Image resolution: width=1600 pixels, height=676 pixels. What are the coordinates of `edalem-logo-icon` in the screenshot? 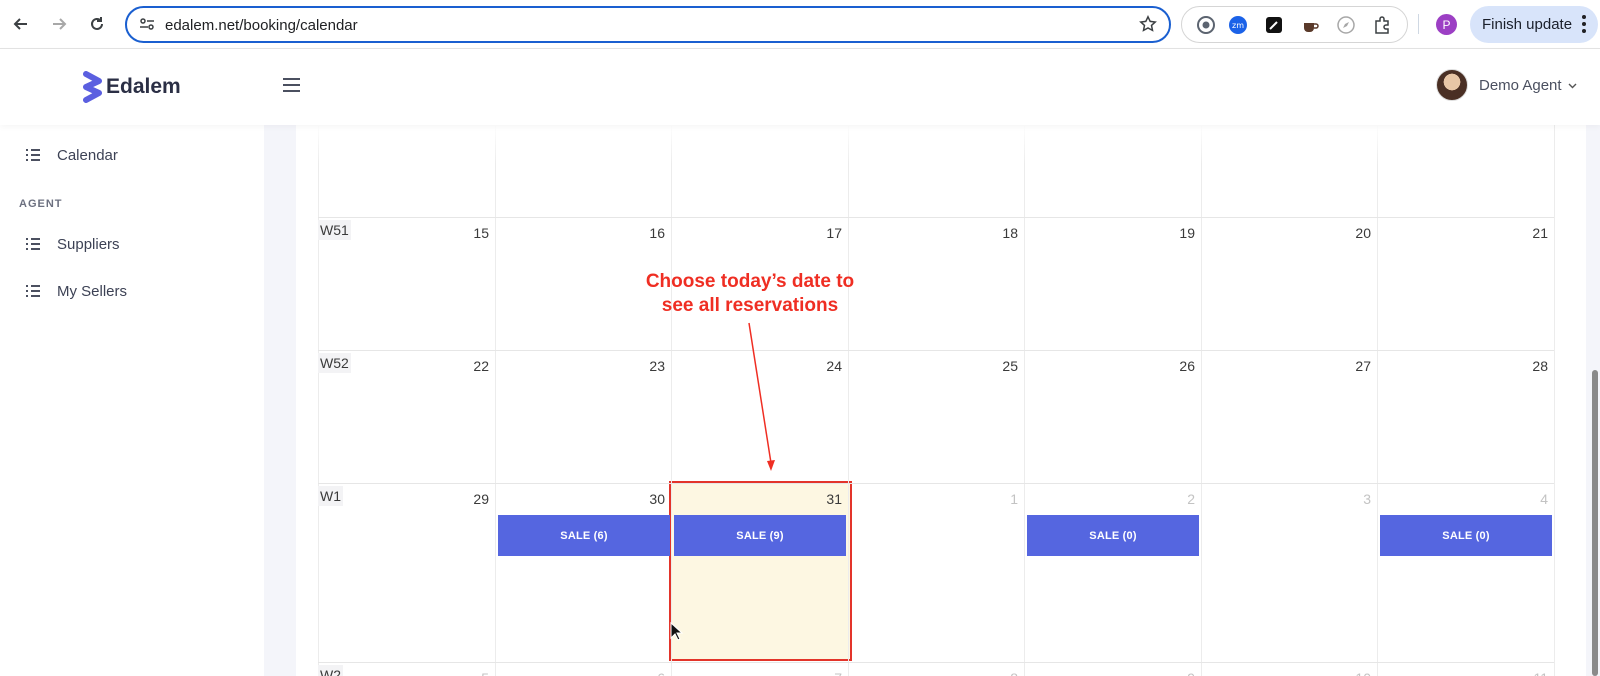 It's located at (92, 87).